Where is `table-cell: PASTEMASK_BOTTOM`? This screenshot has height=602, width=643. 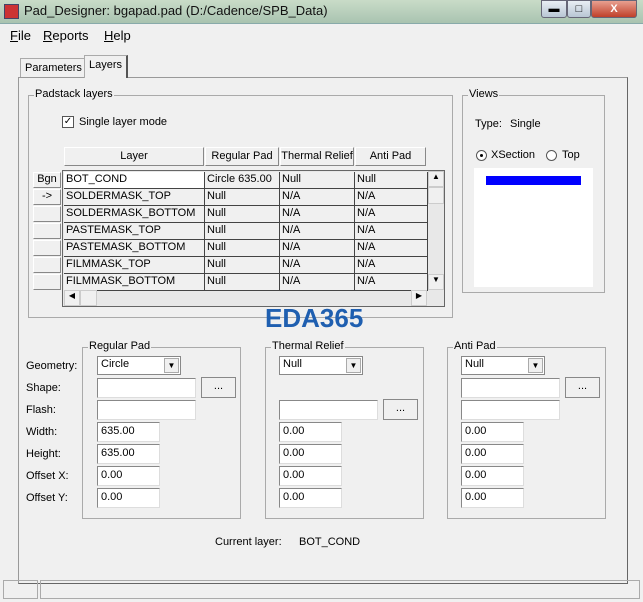
table-cell: PASTEMASK_BOTTOM is located at coordinates (134, 248).